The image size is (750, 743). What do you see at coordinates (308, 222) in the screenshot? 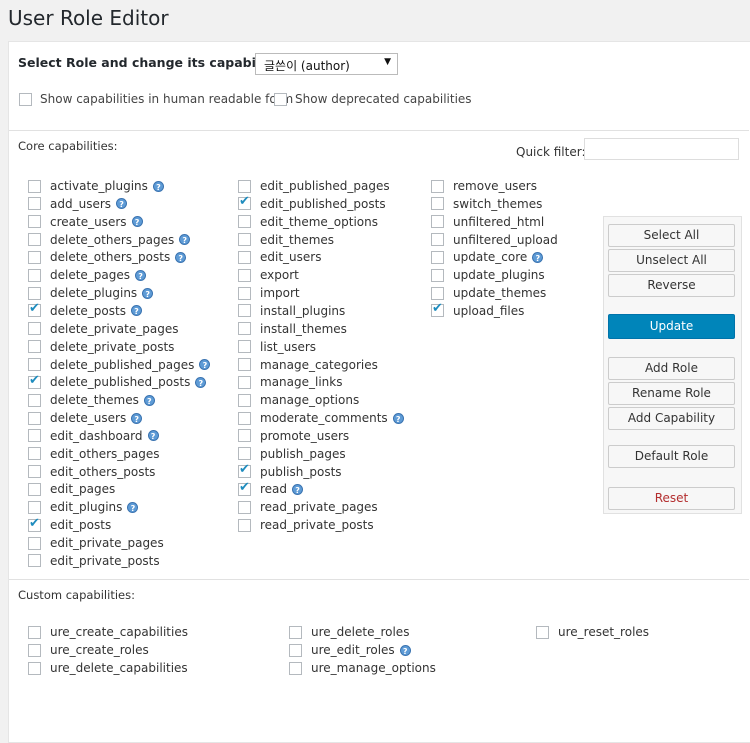
I see `capability-item: edit_theme_options` at bounding box center [308, 222].